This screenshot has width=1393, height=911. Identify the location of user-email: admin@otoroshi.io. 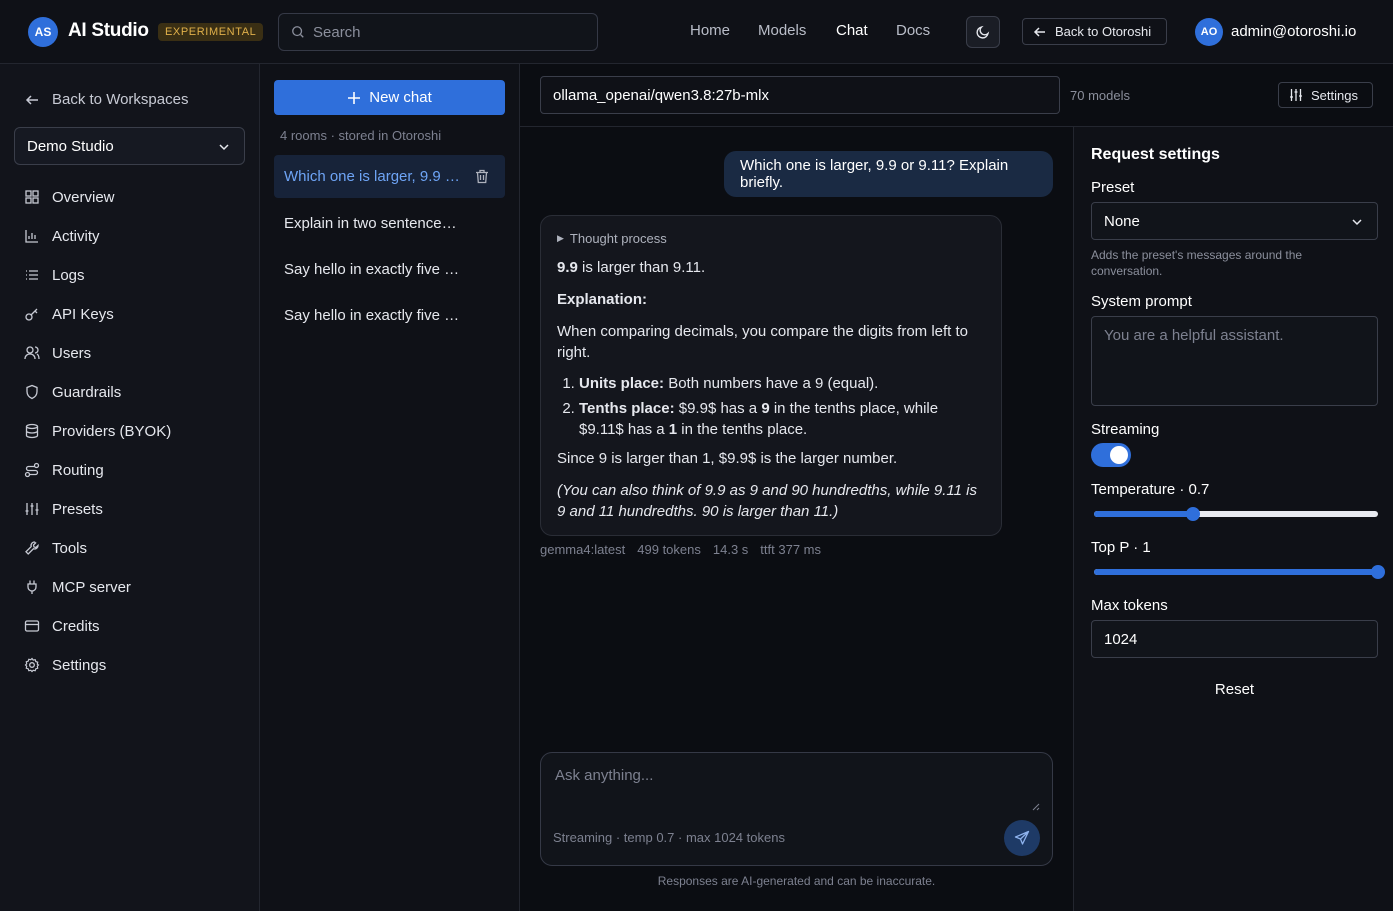
(1293, 31).